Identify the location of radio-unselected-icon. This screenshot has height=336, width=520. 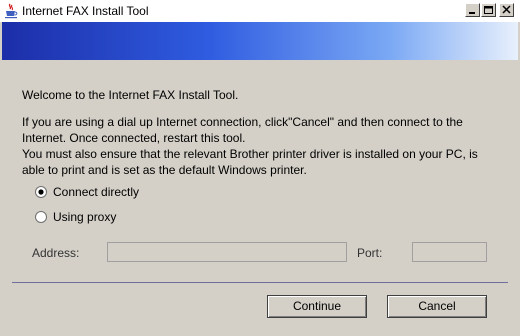
(41, 217).